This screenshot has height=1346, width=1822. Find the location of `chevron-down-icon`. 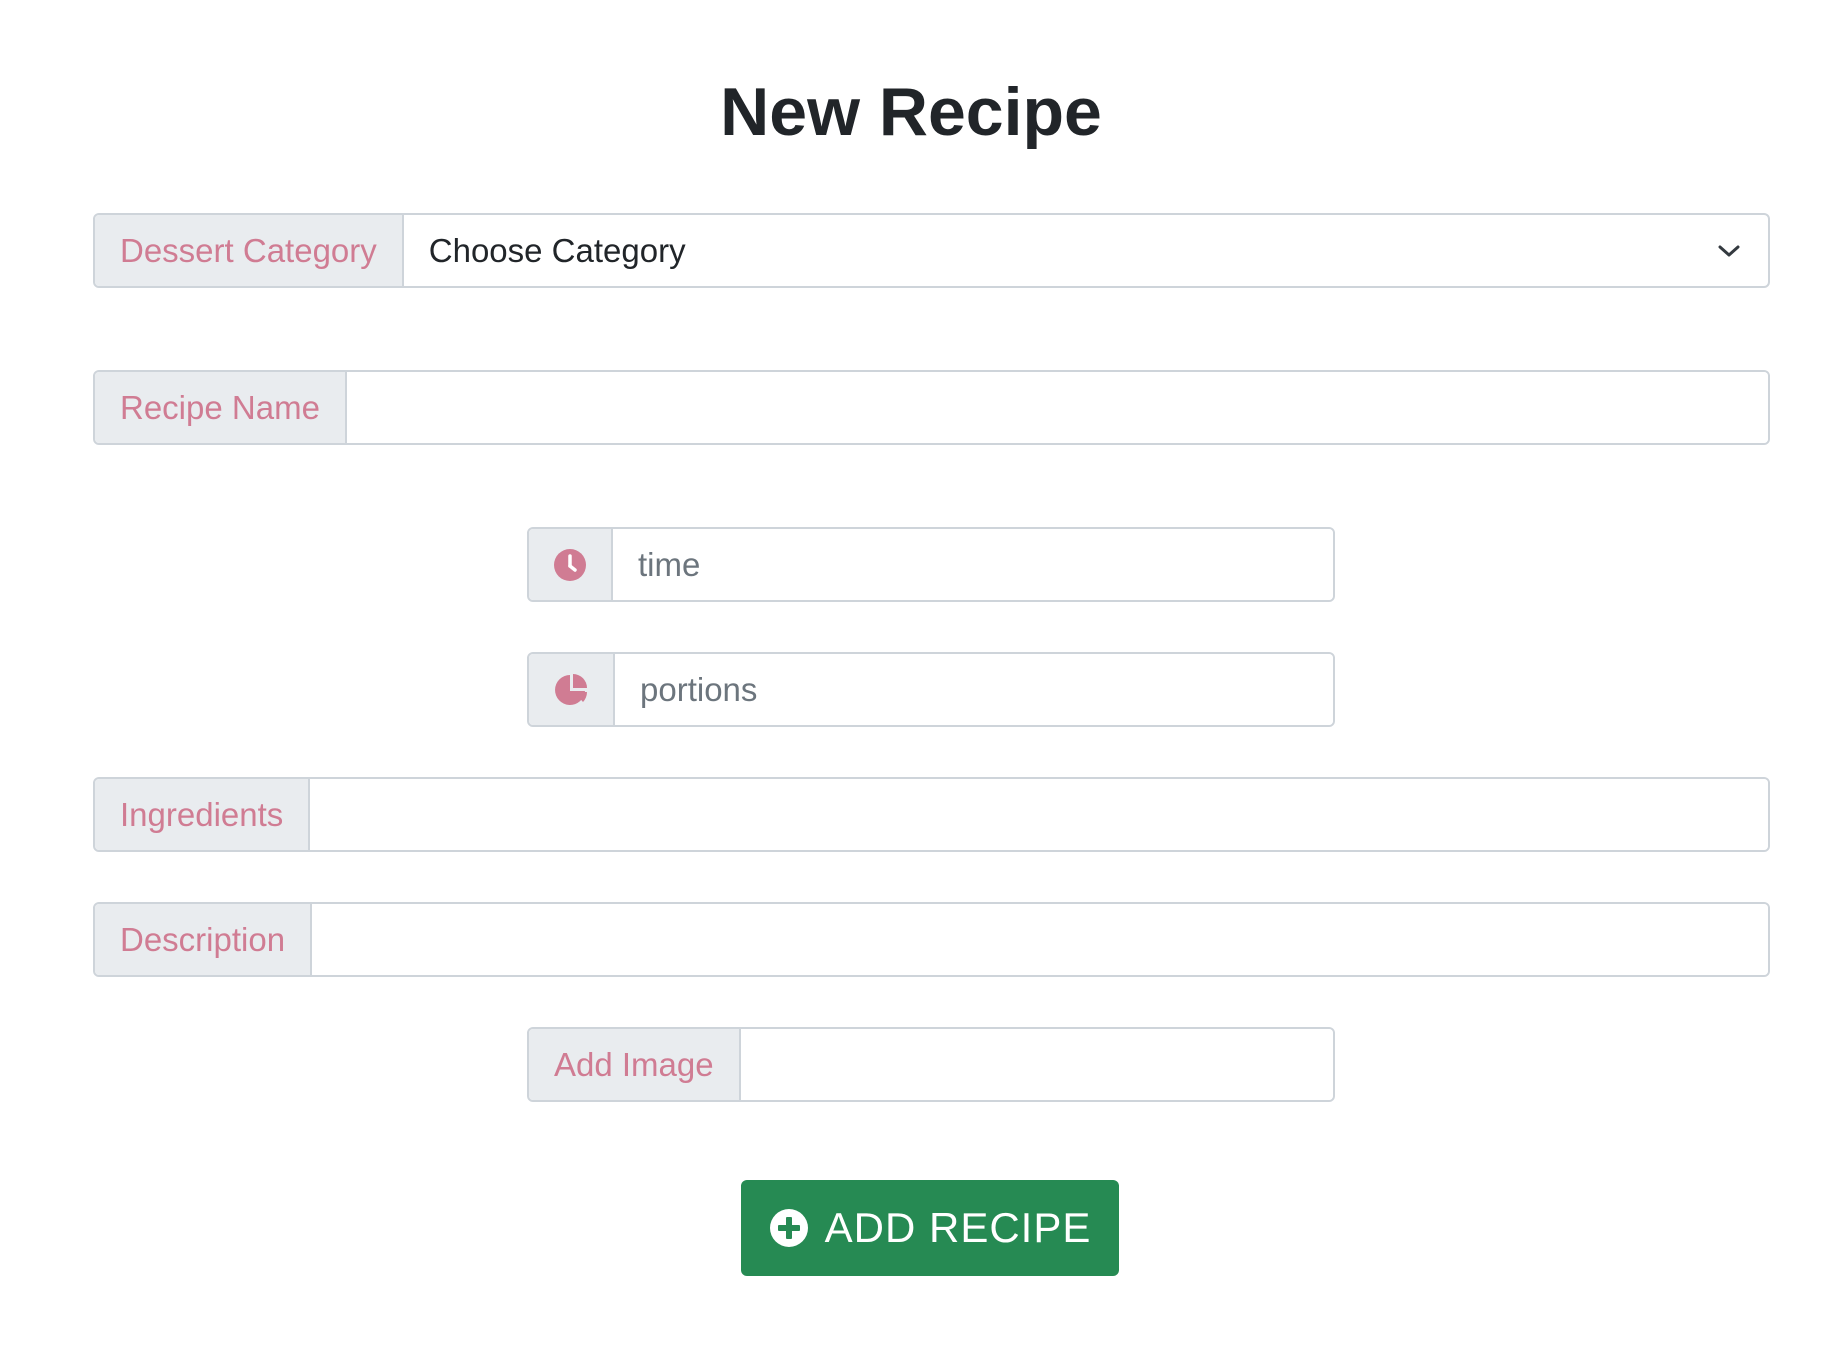

chevron-down-icon is located at coordinates (1729, 251).